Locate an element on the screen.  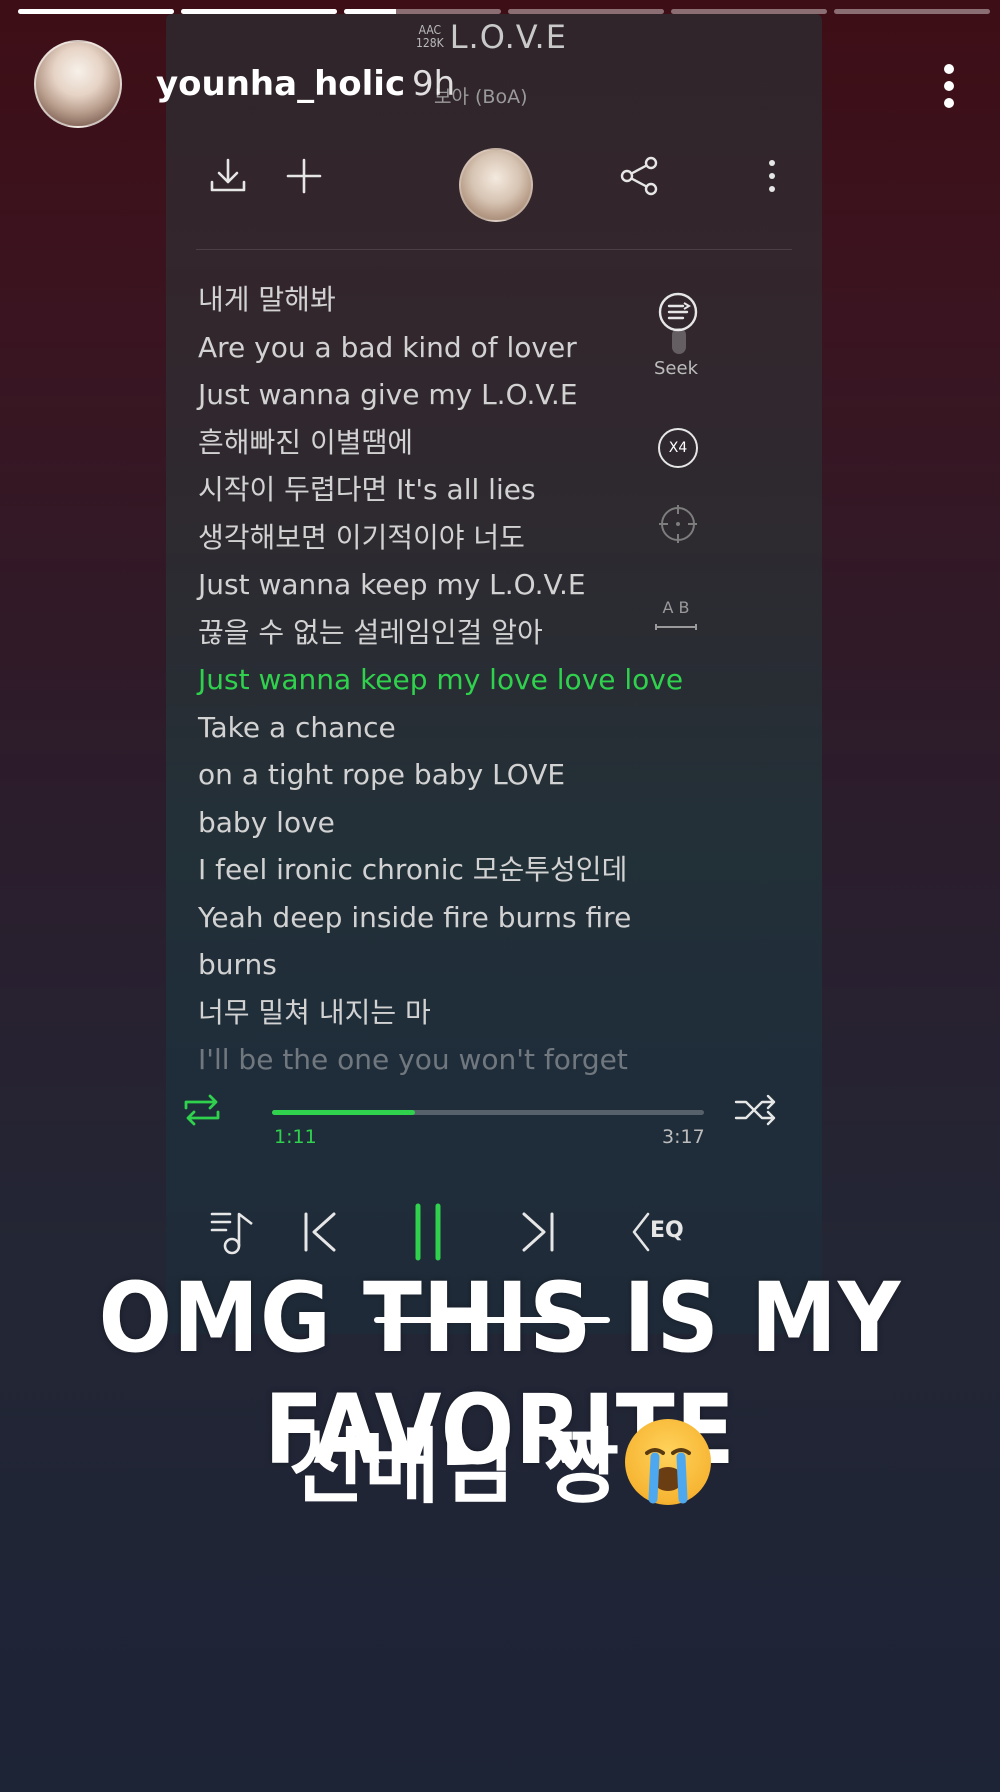
album-art is located at coordinates (496, 185).